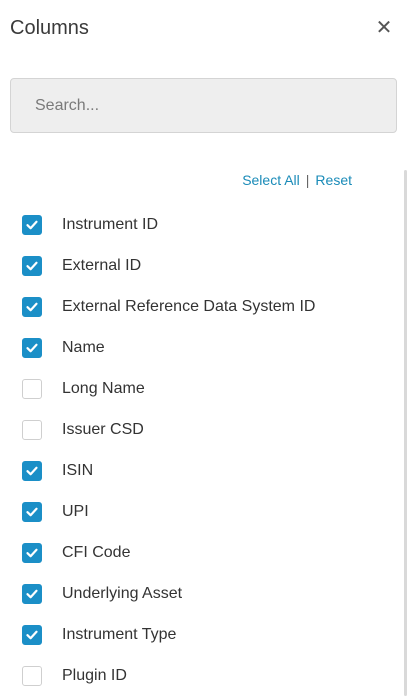 The image size is (409, 696). Describe the element at coordinates (189, 306) in the screenshot. I see `column-item-label: External Reference Data System ID` at that location.